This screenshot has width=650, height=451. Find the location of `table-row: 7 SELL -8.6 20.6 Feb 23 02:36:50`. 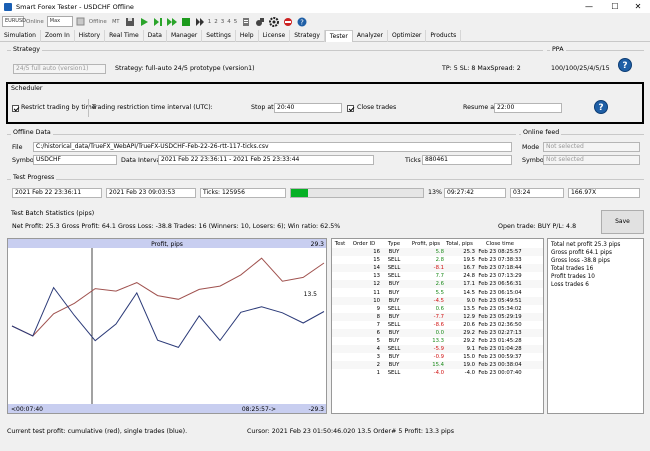

table-row: 7 SELL -8.6 20.6 Feb 23 02:36:50 is located at coordinates (437, 324).